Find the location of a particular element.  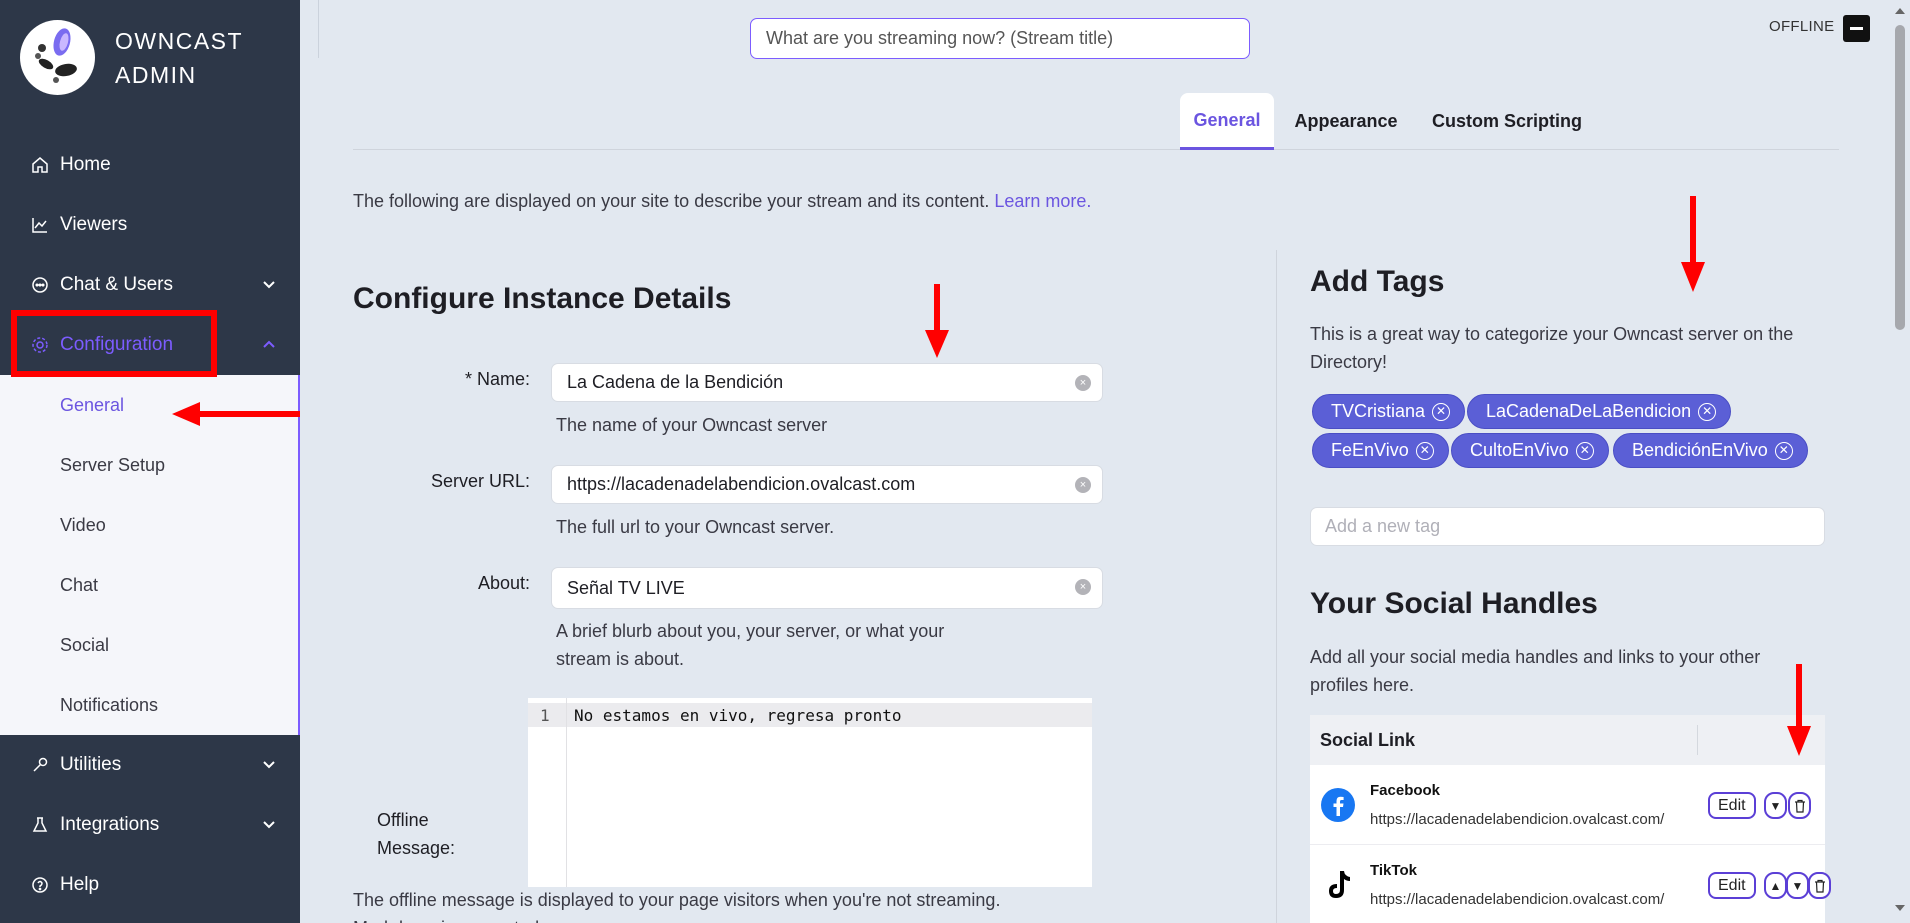

sidebar-item-integrations: Integrations is located at coordinates (150, 825).